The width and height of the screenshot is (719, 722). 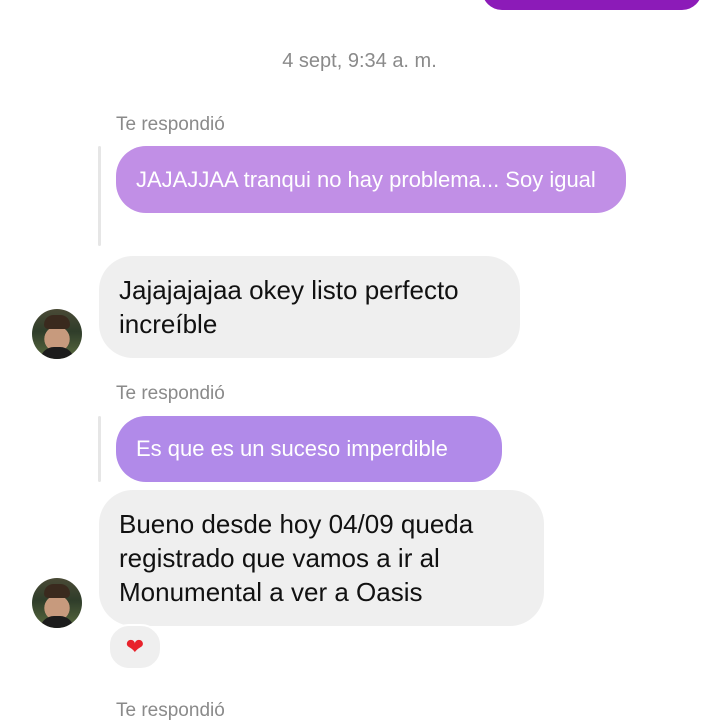 What do you see at coordinates (359, 61) in the screenshot?
I see `message-timestamp: 4 sept, 9:34 a. m.` at bounding box center [359, 61].